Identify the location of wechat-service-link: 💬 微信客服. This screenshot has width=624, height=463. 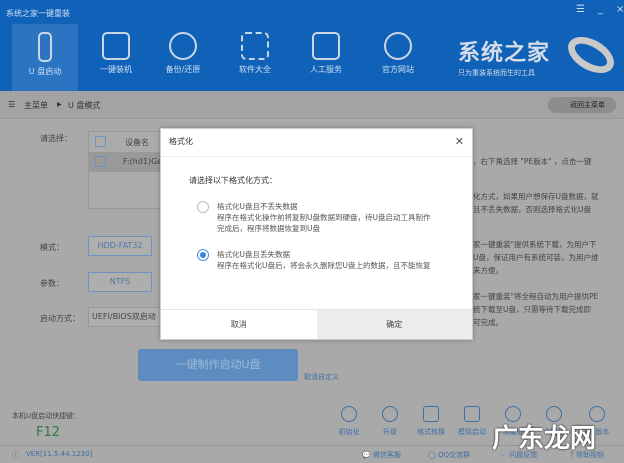
(381, 455).